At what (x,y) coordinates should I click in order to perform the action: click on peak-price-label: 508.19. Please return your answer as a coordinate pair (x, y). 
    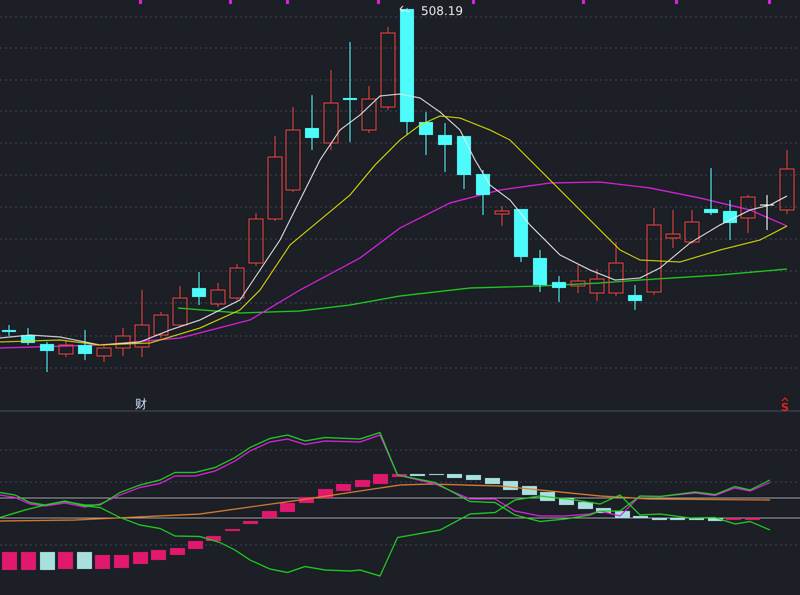
    Looking at the image, I should click on (442, 11).